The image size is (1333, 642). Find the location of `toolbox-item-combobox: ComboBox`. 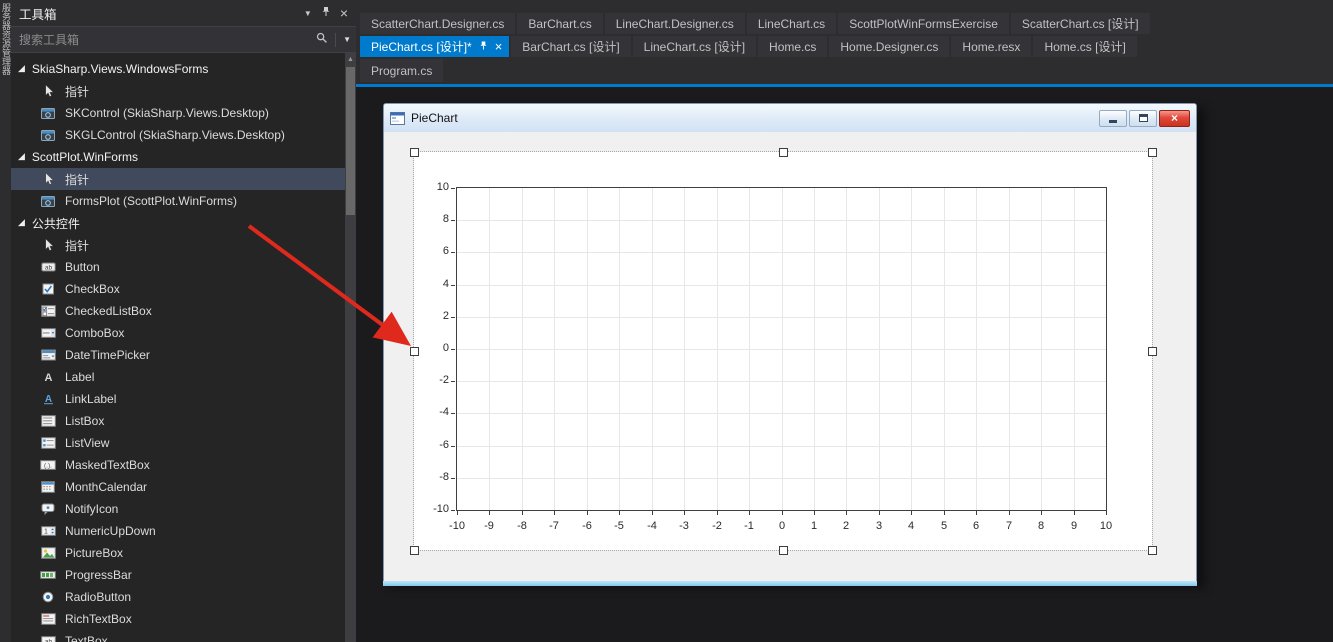

toolbox-item-combobox: ComboBox is located at coordinates (178, 333).